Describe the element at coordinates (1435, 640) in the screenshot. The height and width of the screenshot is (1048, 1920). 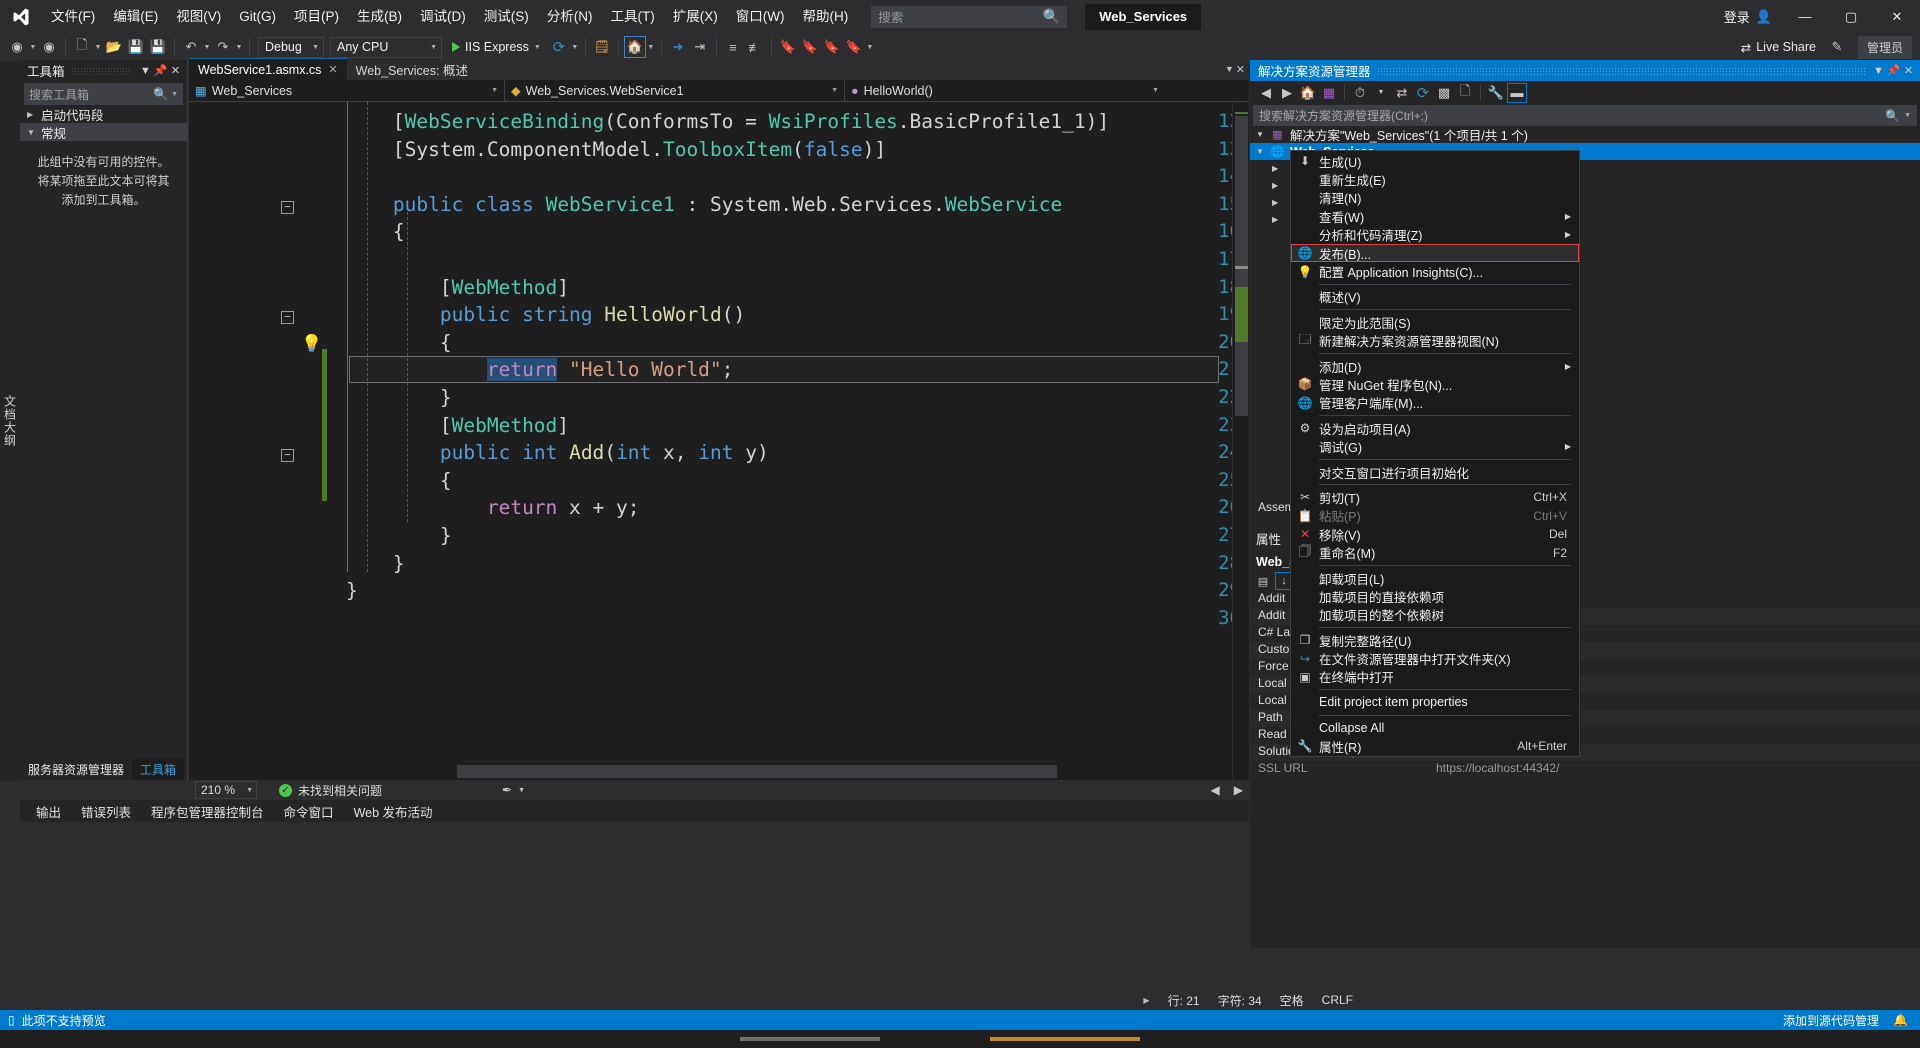
I see `context-menu-item-31: ❐ 复制完整路径(U)` at that location.